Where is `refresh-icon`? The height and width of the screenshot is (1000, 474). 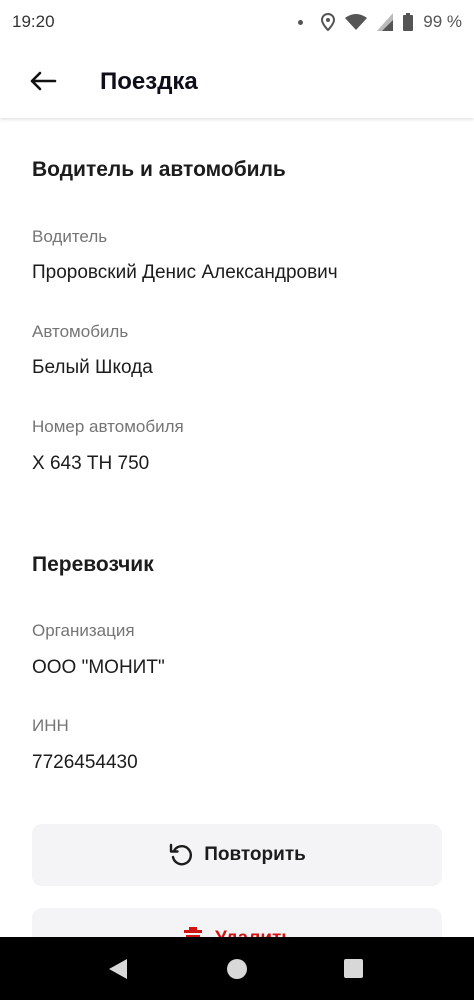
refresh-icon is located at coordinates (181, 854).